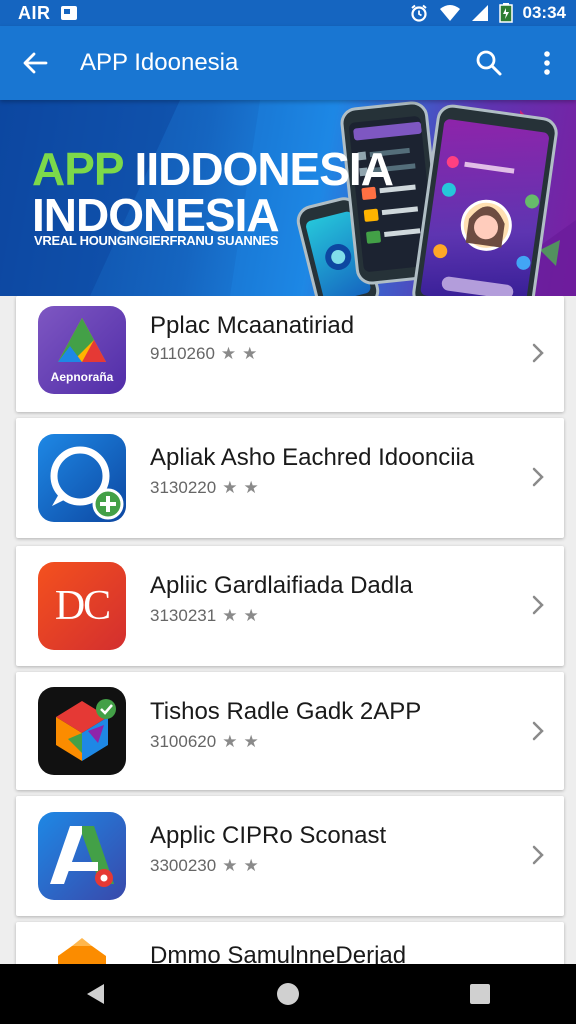 The height and width of the screenshot is (1024, 576). What do you see at coordinates (159, 62) in the screenshot?
I see `page-title: APP Idoonesia` at bounding box center [159, 62].